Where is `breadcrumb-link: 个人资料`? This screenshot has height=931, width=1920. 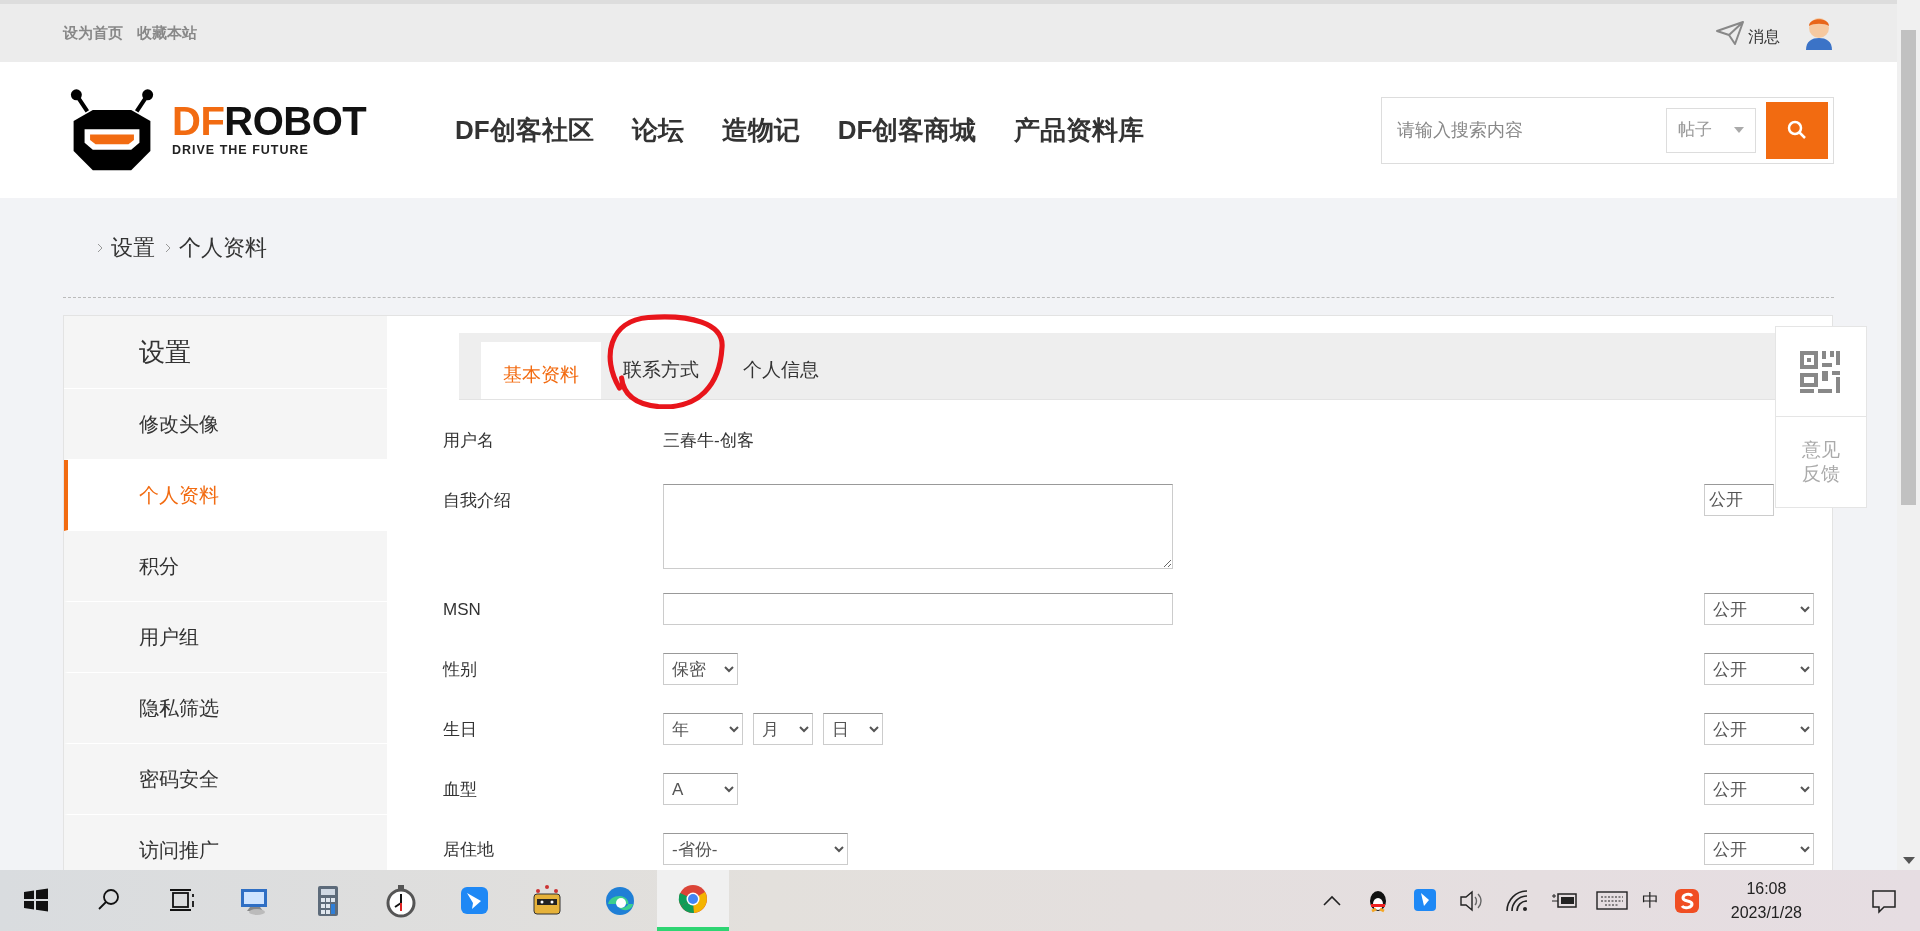 breadcrumb-link: 个人资料 is located at coordinates (223, 247).